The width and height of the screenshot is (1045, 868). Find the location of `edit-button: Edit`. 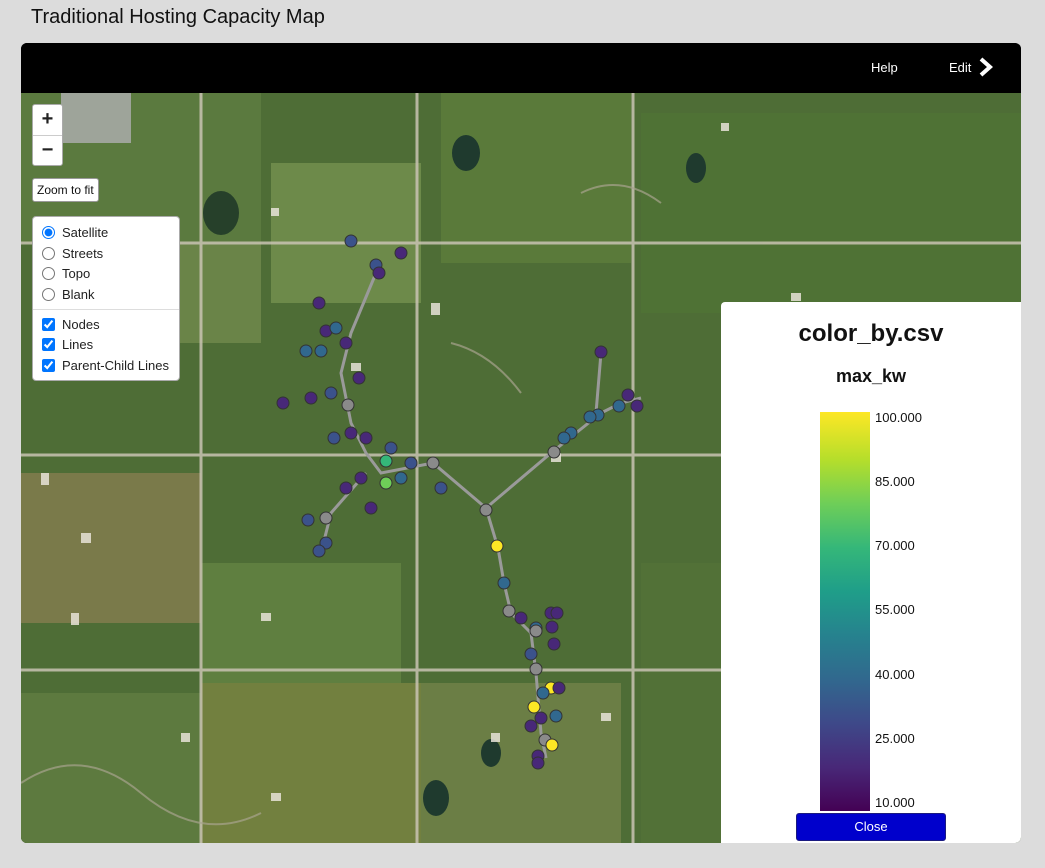

edit-button: Edit is located at coordinates (971, 67).